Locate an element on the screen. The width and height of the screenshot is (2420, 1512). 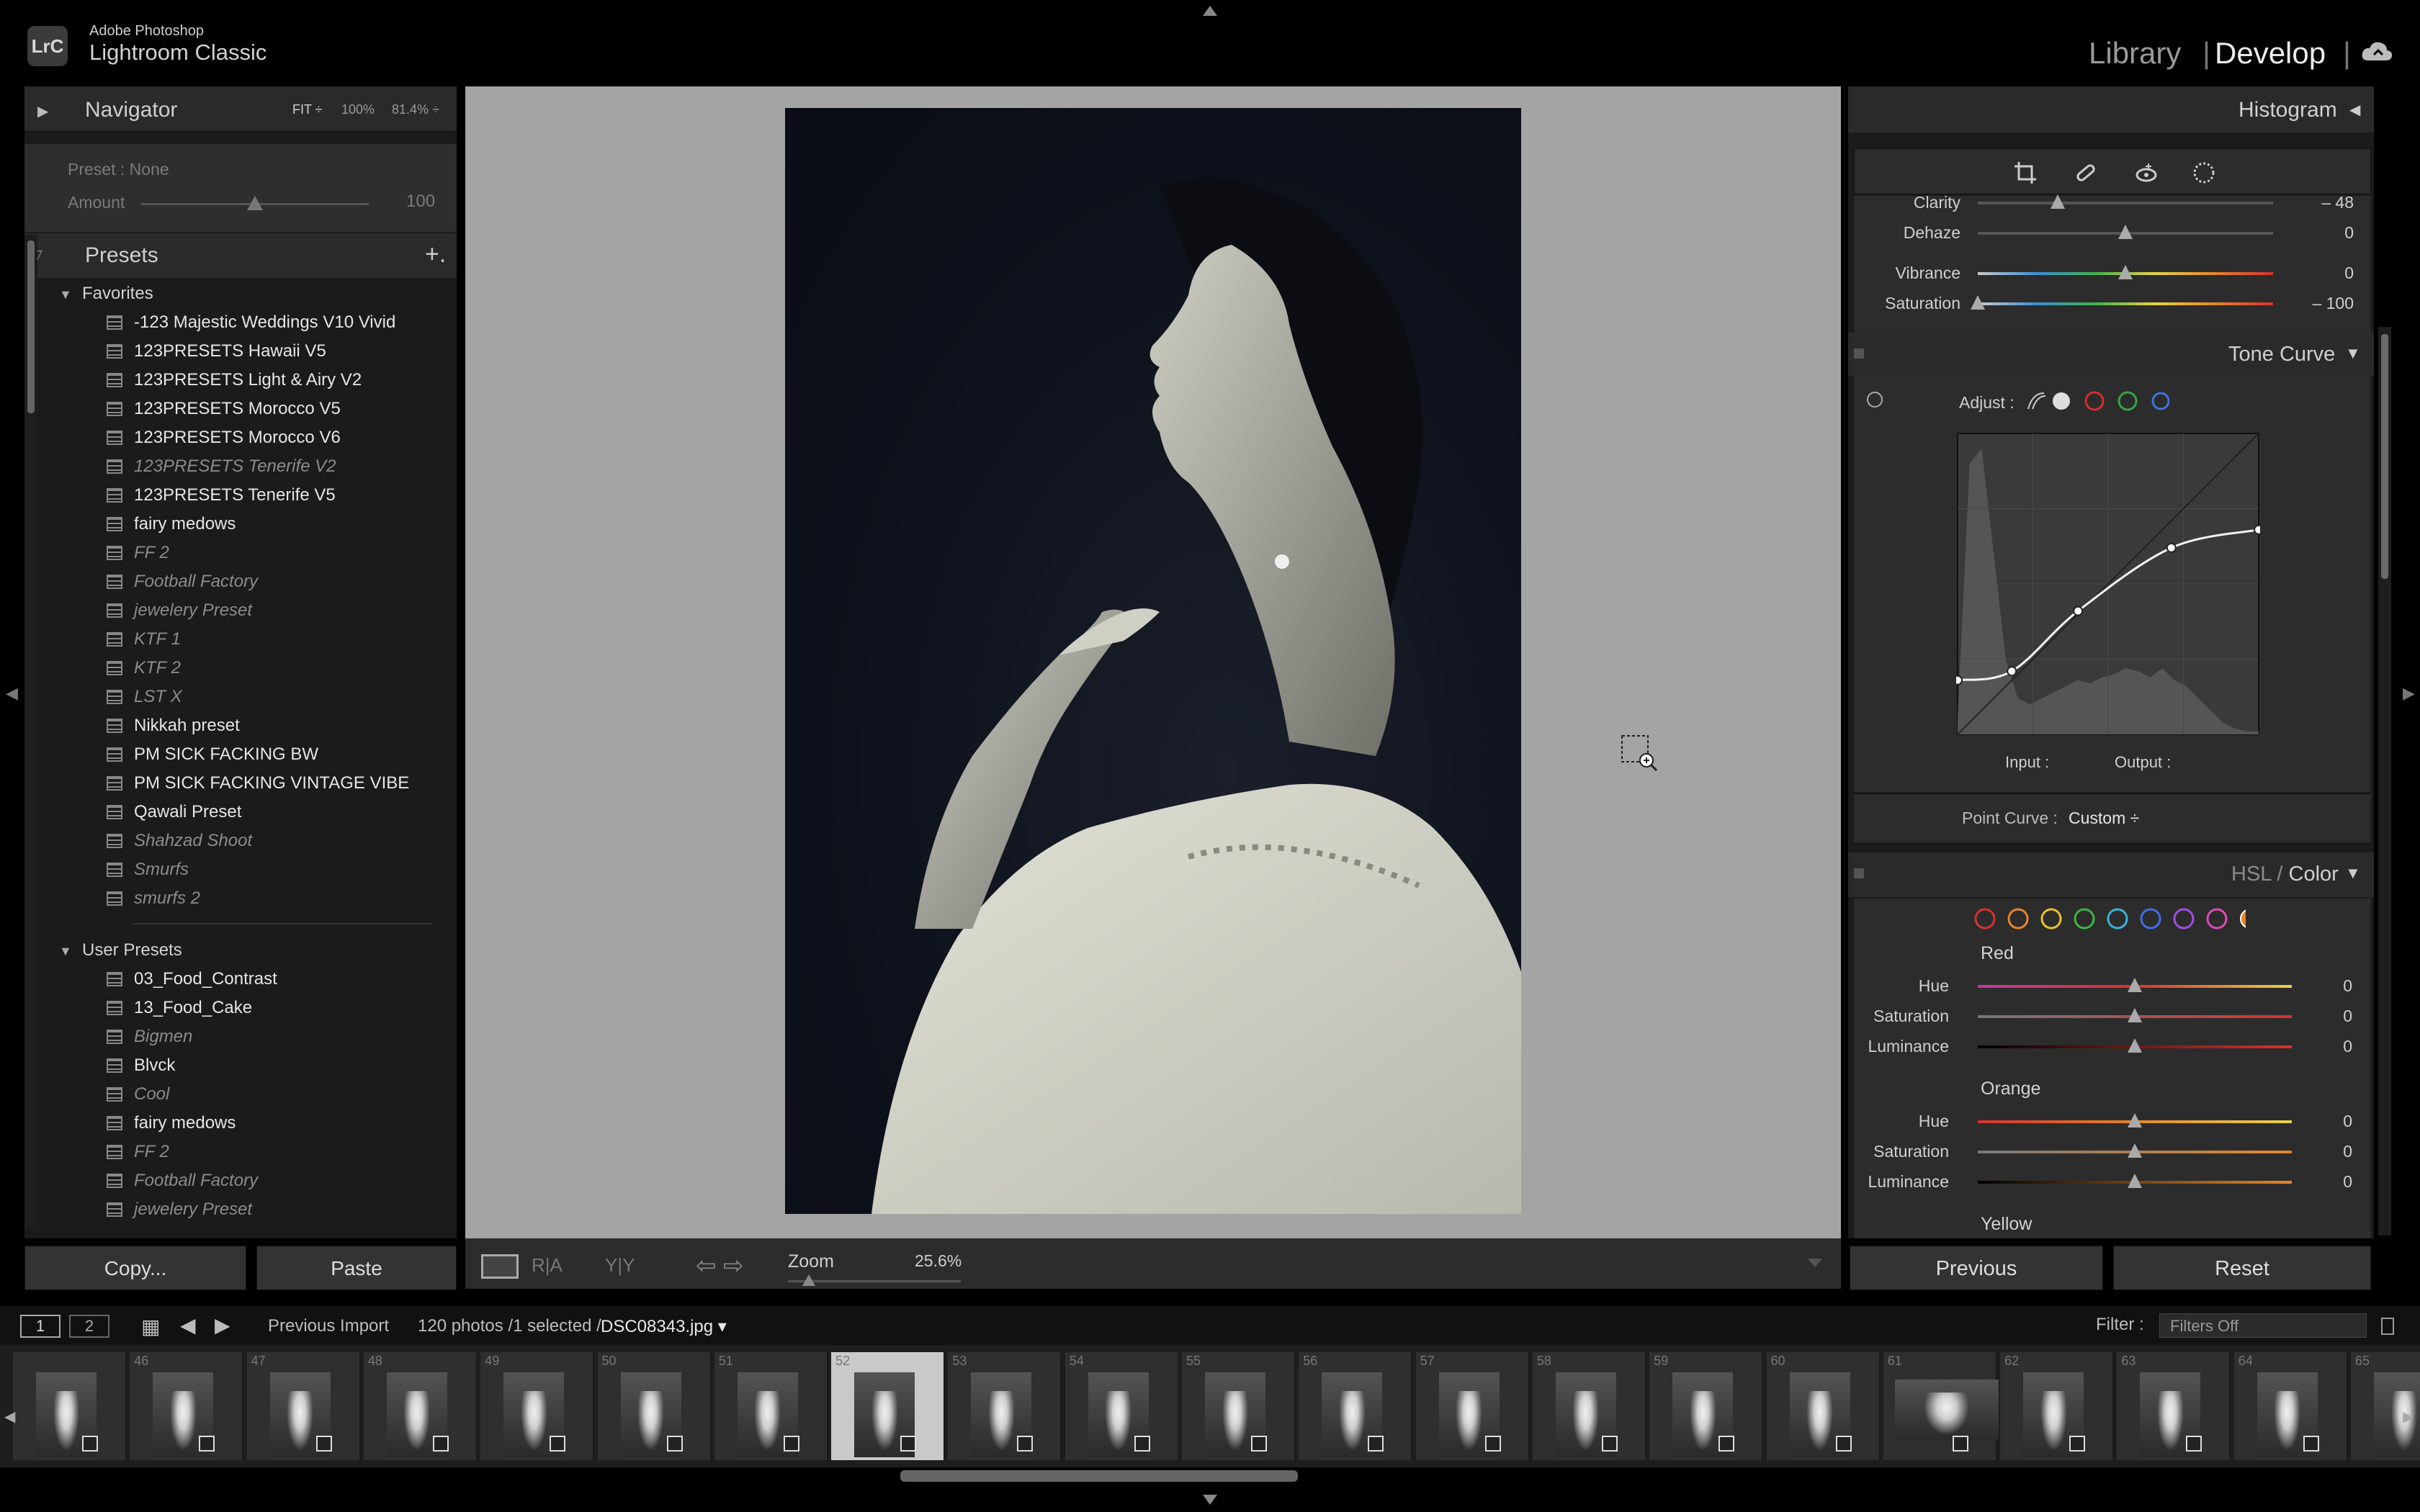
slider-orange-saturation: Saturation 0 is located at coordinates (2112, 1152).